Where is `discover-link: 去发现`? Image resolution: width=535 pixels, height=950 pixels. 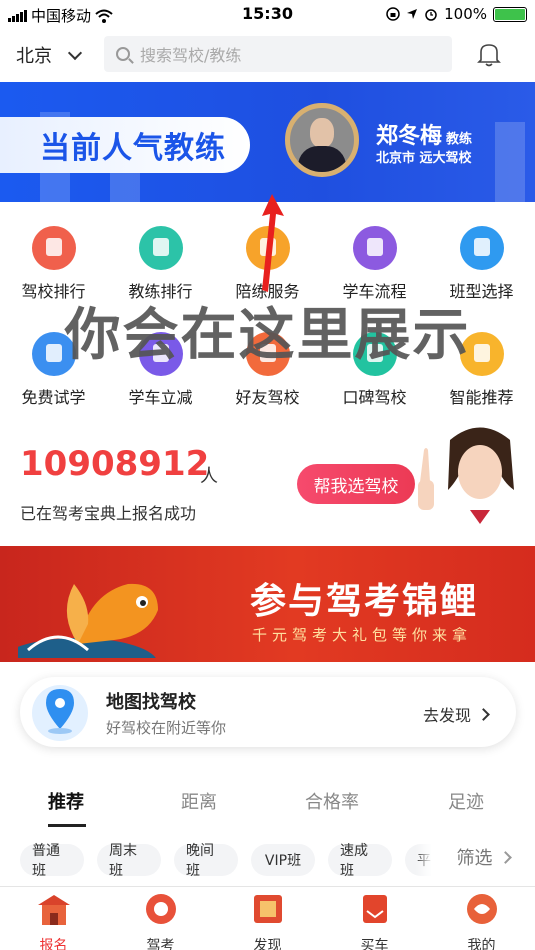
discover-link: 去发现 is located at coordinates (456, 714).